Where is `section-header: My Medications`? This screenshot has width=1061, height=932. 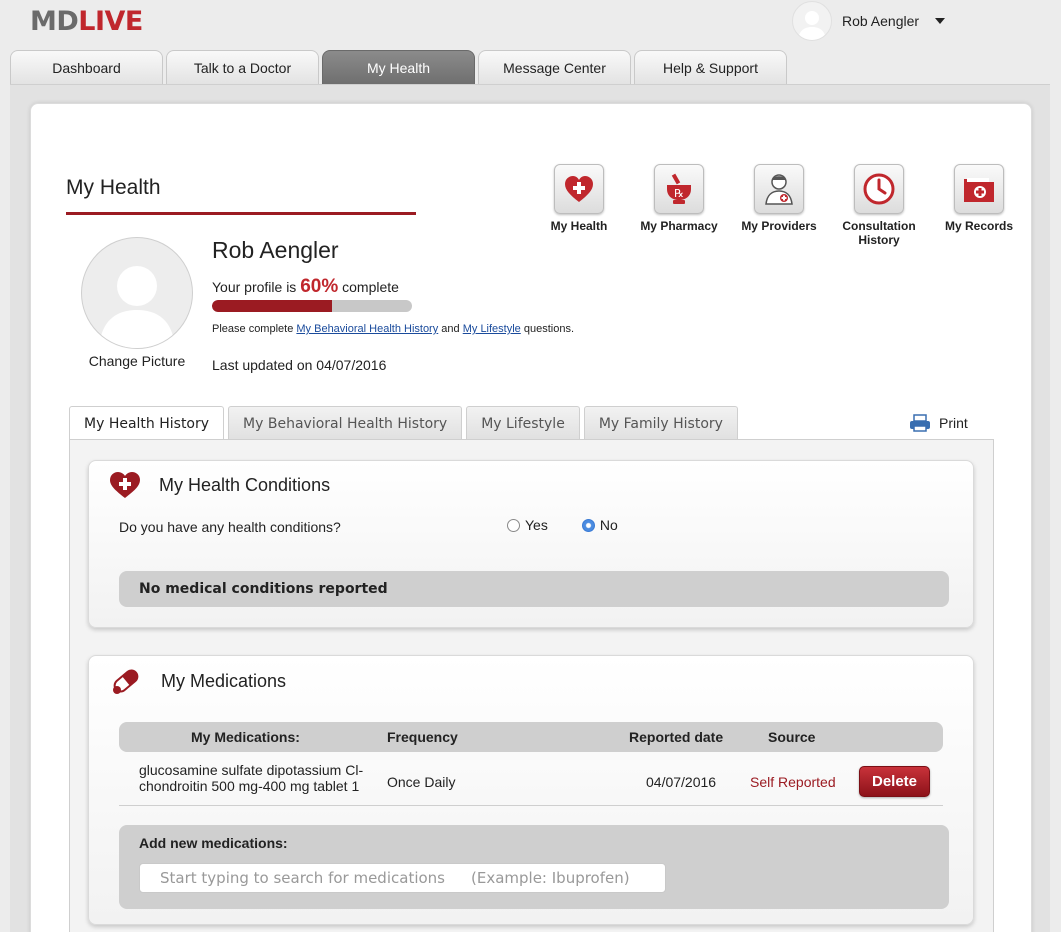 section-header: My Medications is located at coordinates (197, 681).